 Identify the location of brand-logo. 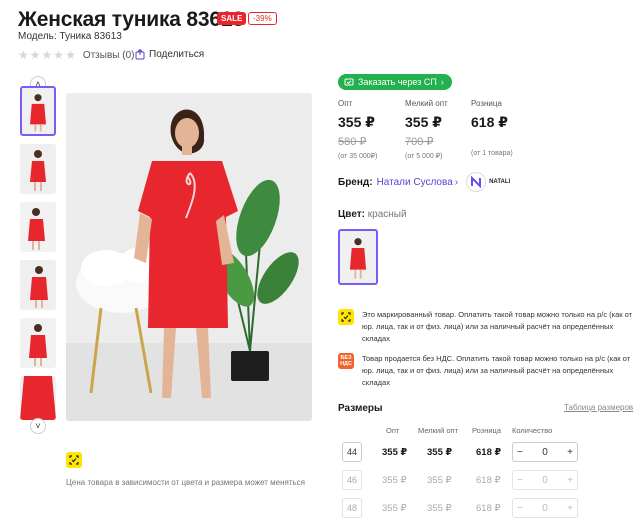
(476, 182).